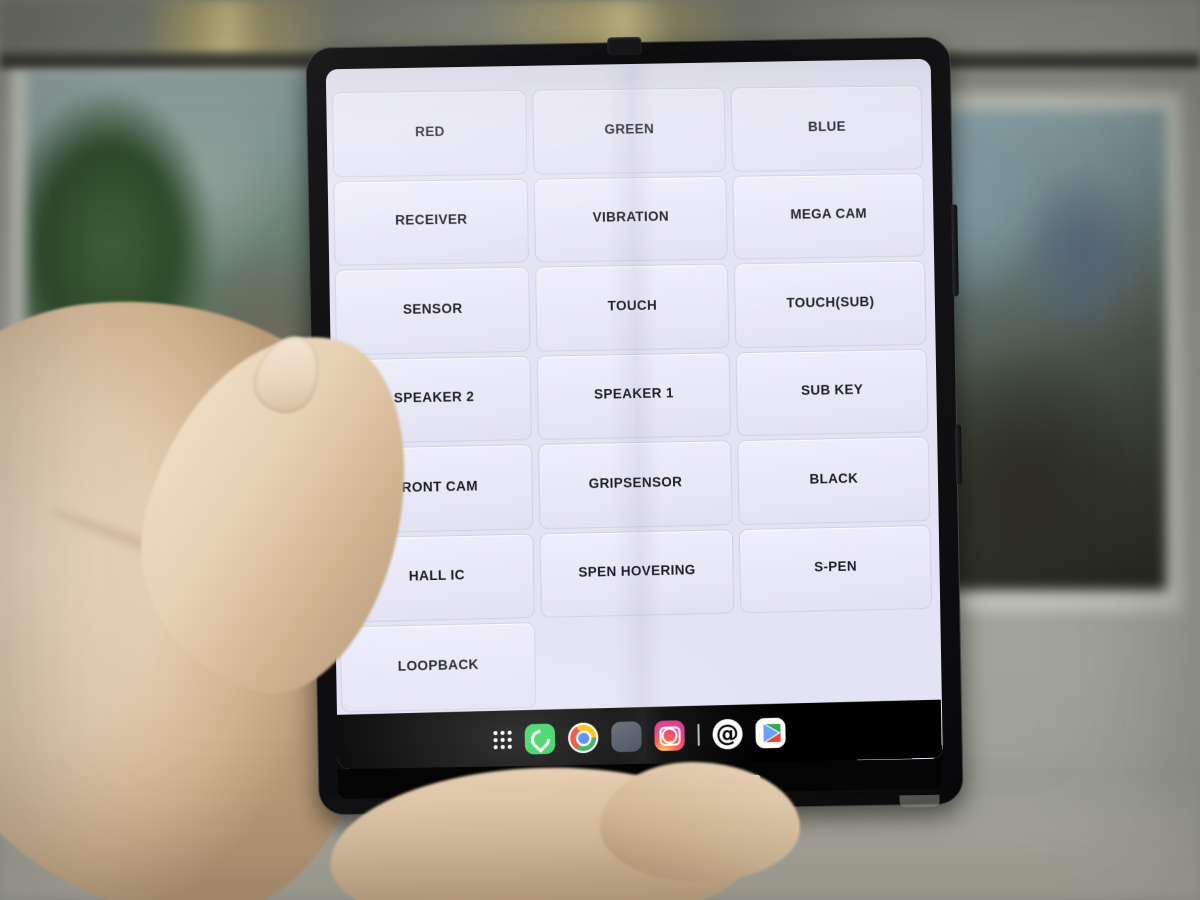 The image size is (1200, 900). I want to click on test-button-receiver: RECEIVER, so click(431, 222).